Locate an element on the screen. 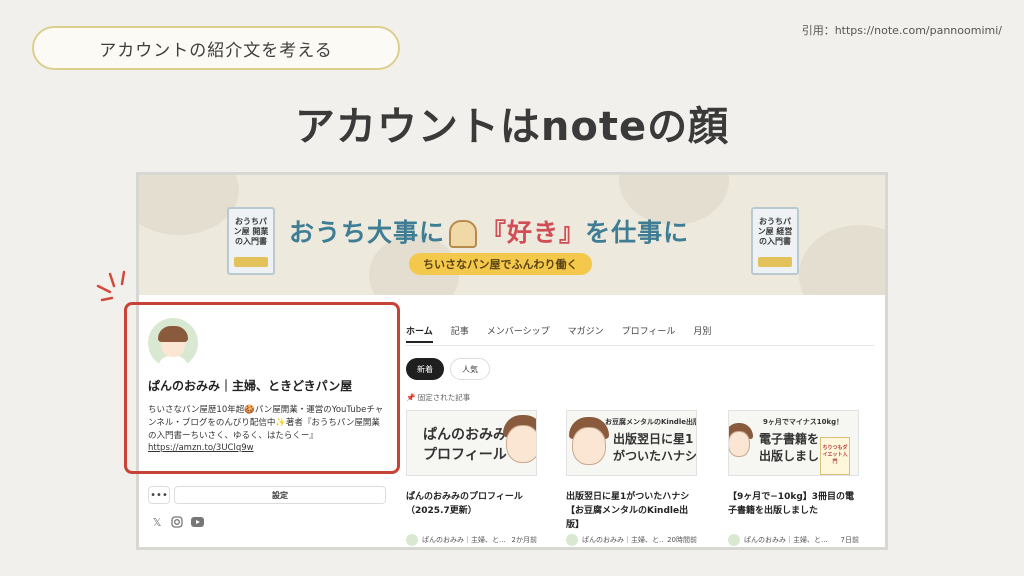 This screenshot has width=1024, height=576. tab-membership: メンバーシップ is located at coordinates (518, 332).